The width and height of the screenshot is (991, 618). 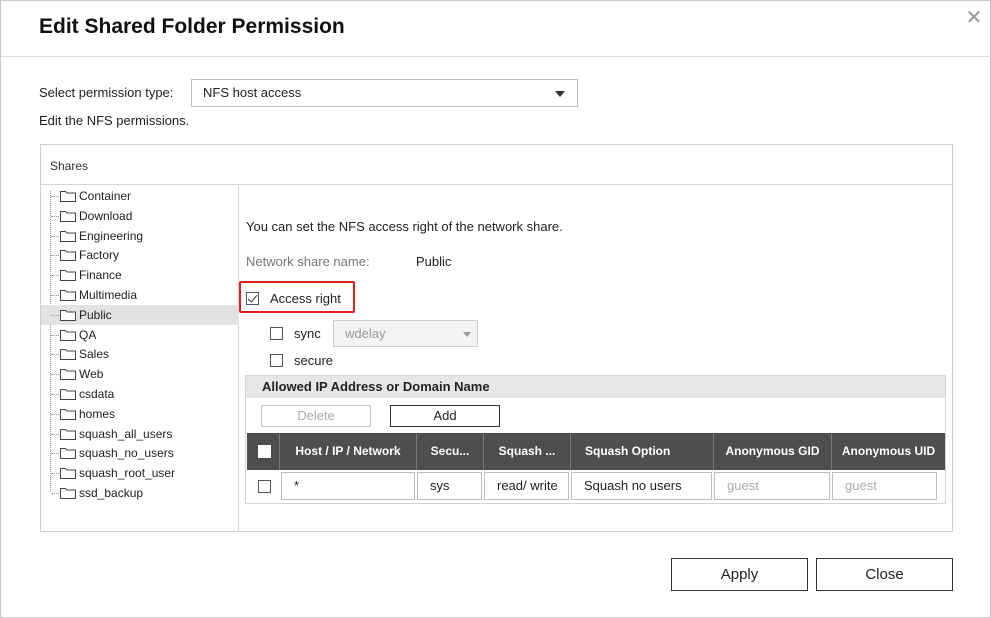 What do you see at coordinates (276, 360) in the screenshot?
I see `secure-checkbox` at bounding box center [276, 360].